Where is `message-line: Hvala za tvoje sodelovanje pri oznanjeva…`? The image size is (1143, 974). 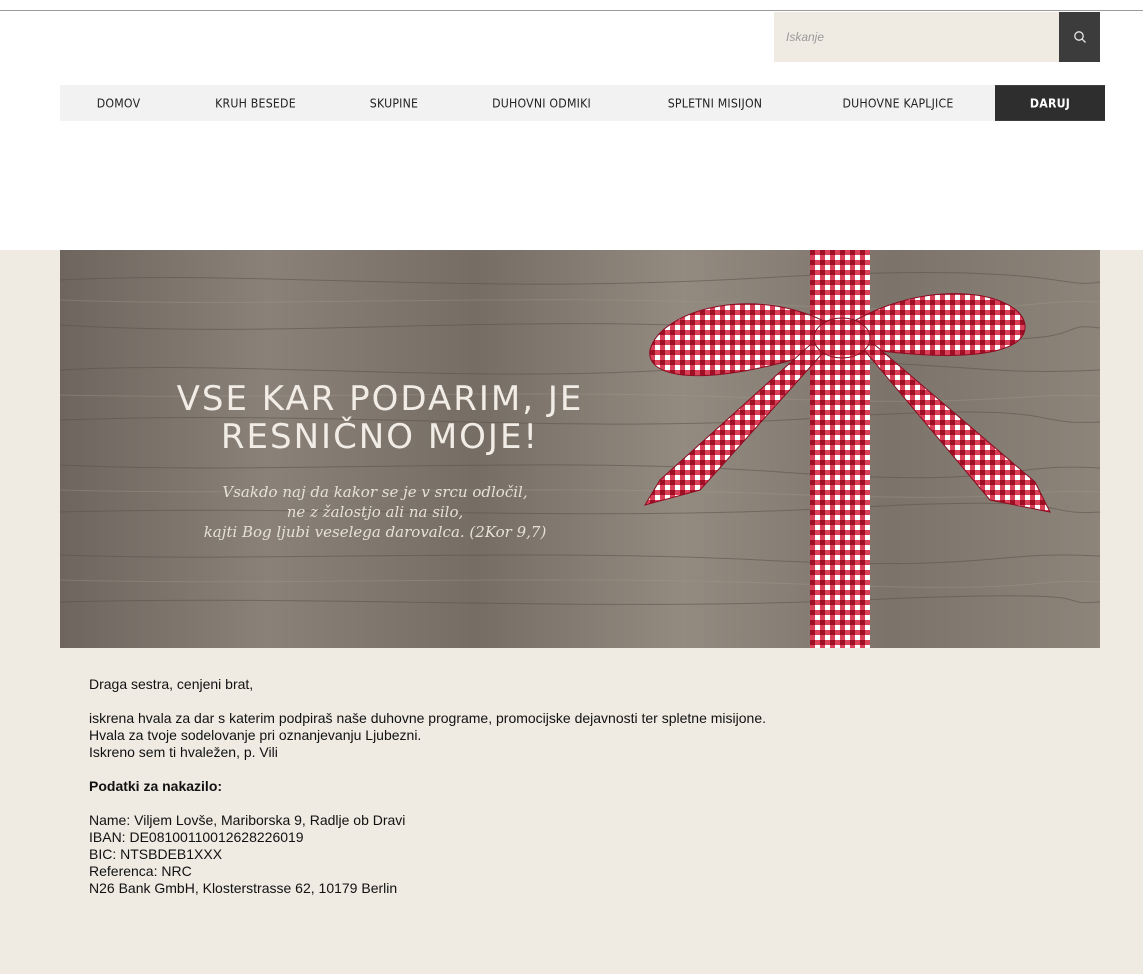 message-line: Hvala za tvoje sodelovanje pri oznanjeva… is located at coordinates (255, 735).